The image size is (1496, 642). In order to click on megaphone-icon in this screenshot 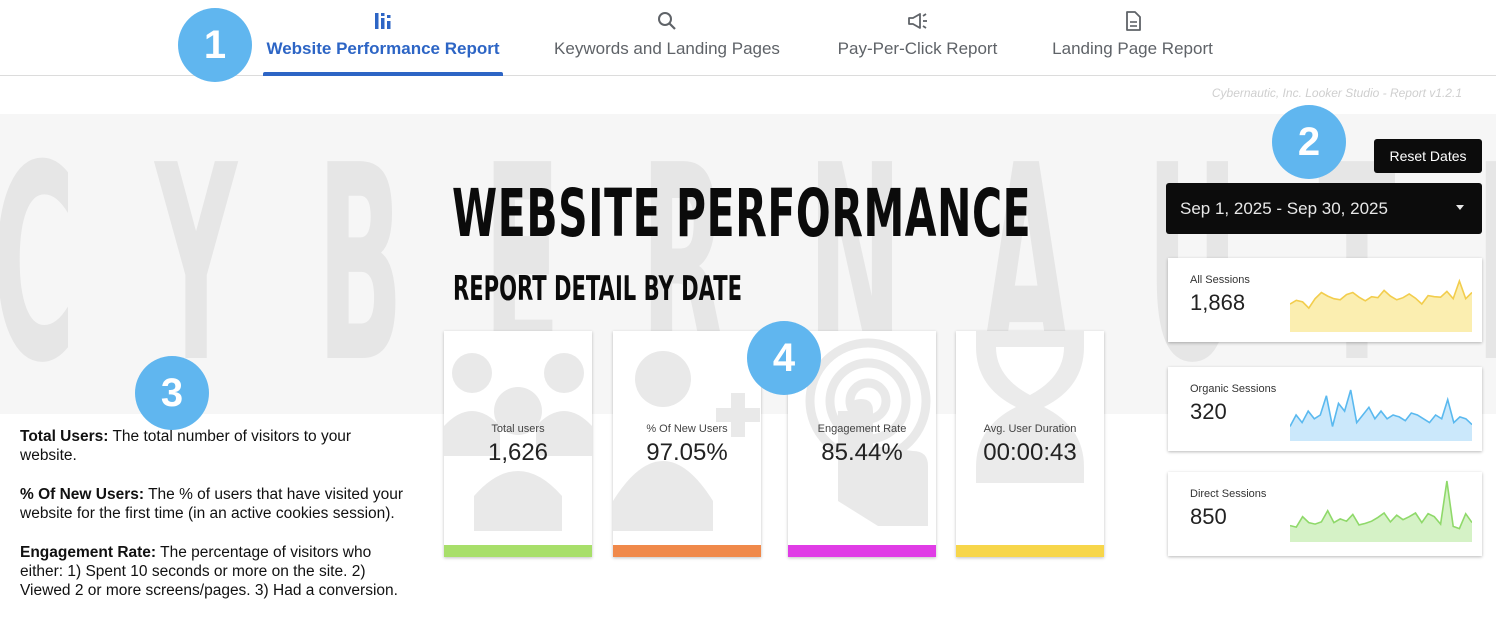, I will do `click(918, 21)`.